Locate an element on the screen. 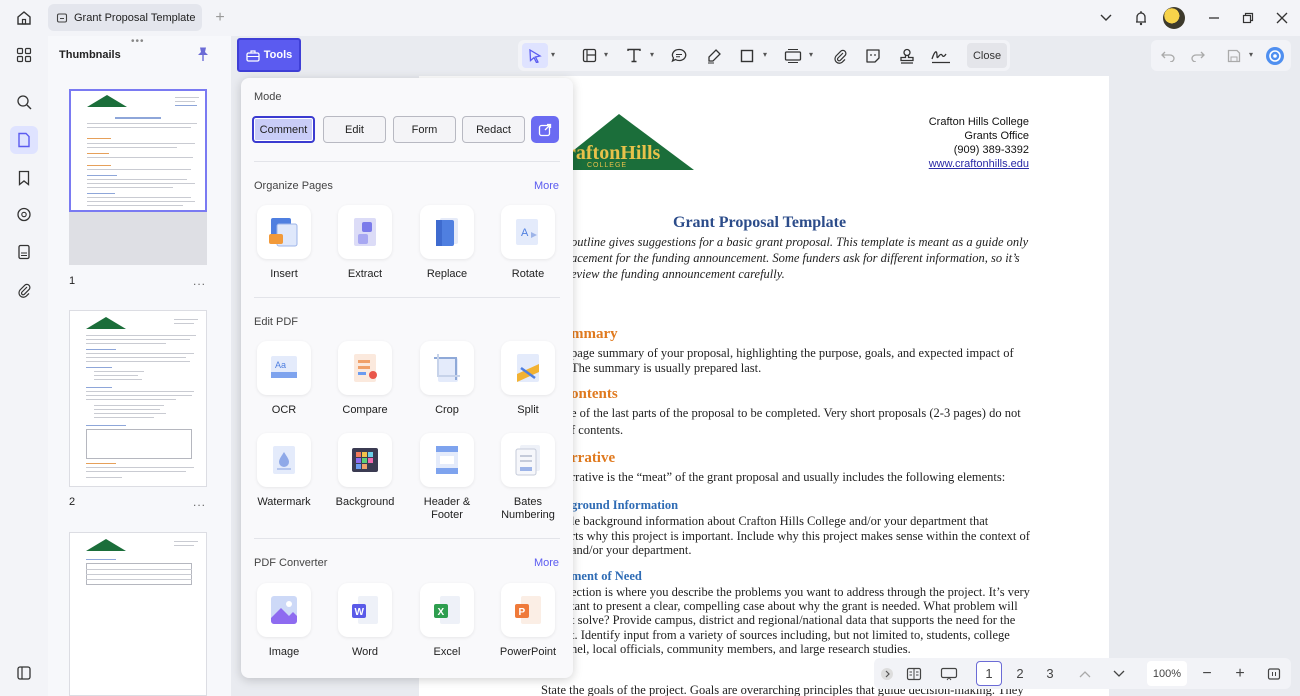 This screenshot has width=1300, height=696. document-tab: Grant Proposal Template is located at coordinates (125, 17).